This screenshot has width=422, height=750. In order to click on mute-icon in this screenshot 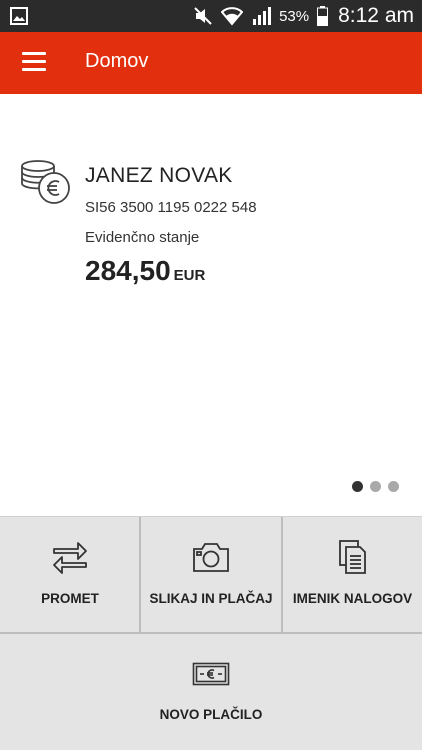, I will do `click(203, 16)`.